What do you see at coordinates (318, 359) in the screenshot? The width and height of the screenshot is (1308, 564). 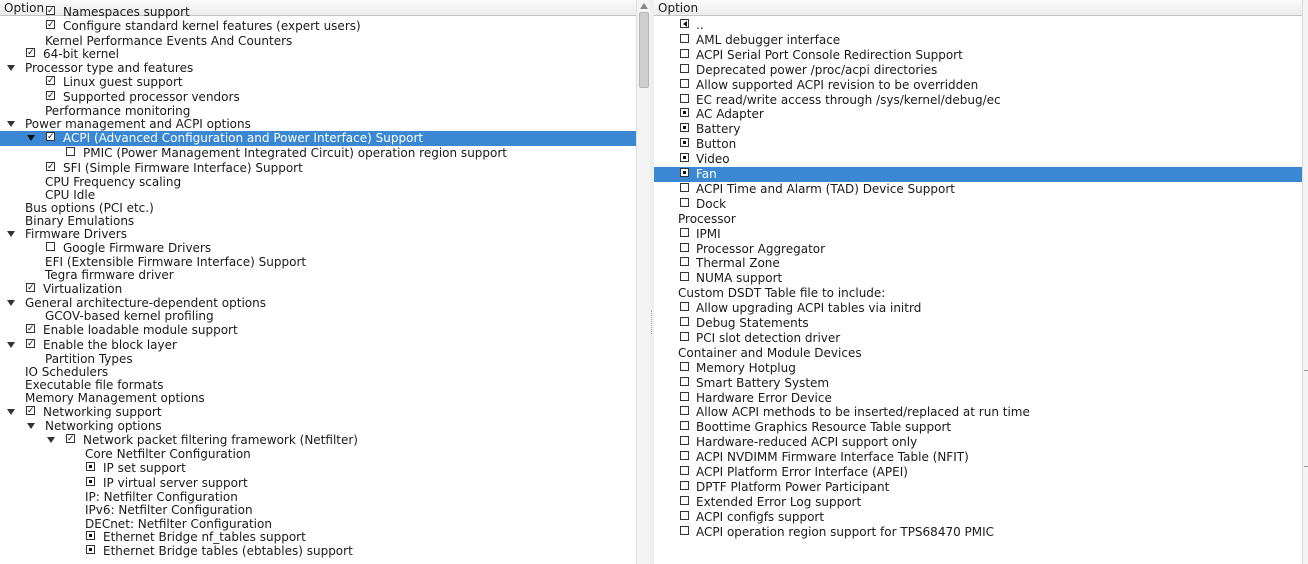 I see `tree-row-partition-types: Partition Types` at bounding box center [318, 359].